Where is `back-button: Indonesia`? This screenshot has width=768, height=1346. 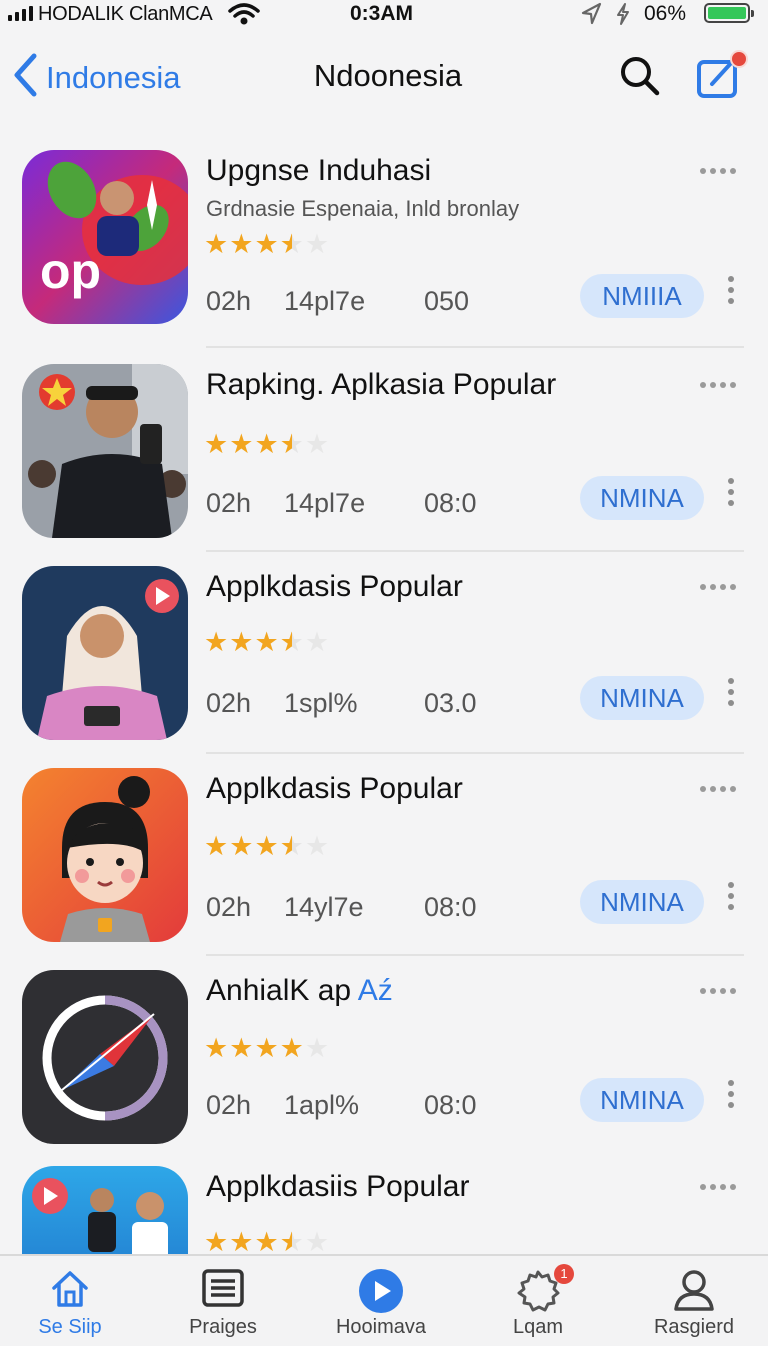
back-button: Indonesia is located at coordinates (96, 77).